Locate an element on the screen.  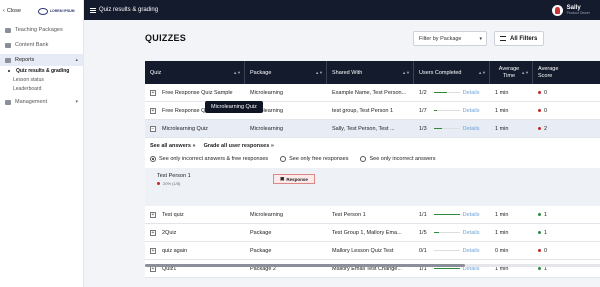
column-header-average-time: Average Time ▲▼ is located at coordinates (511, 72).